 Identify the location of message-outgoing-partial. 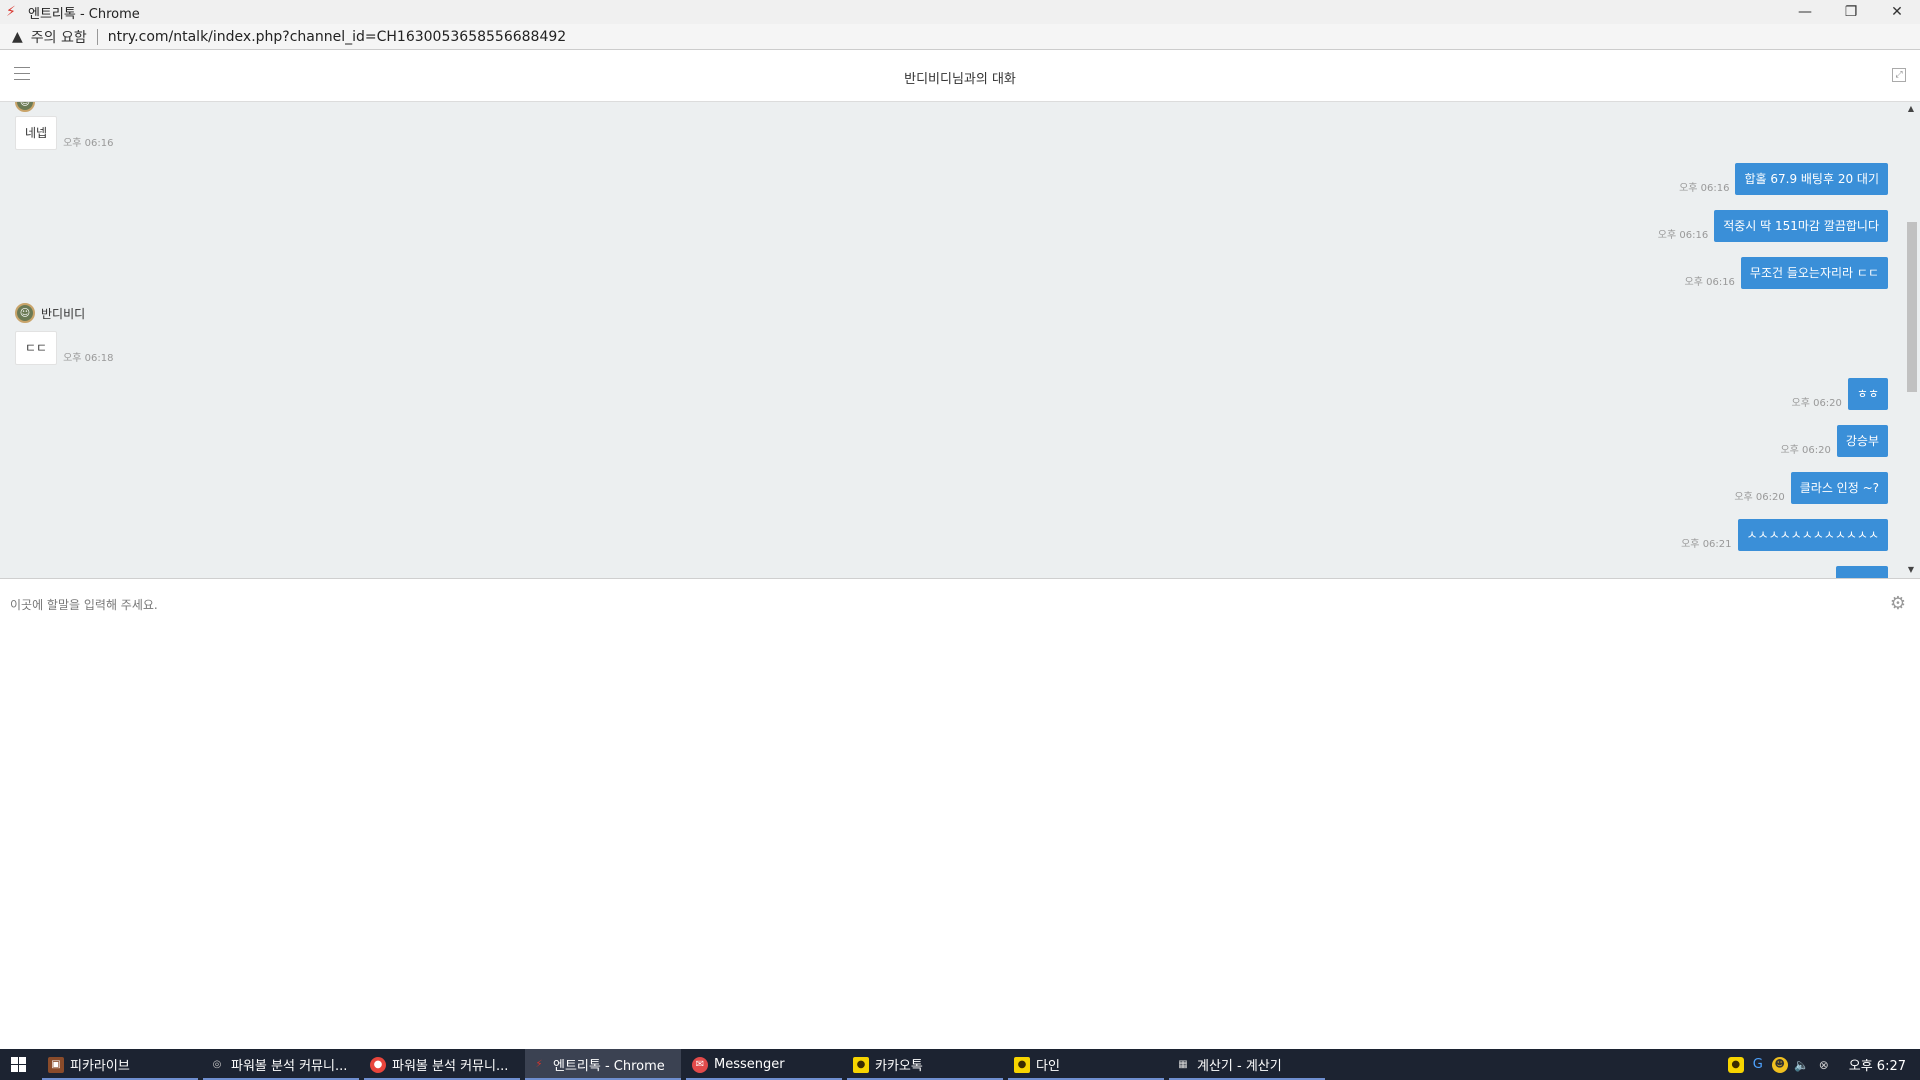
(1862, 572).